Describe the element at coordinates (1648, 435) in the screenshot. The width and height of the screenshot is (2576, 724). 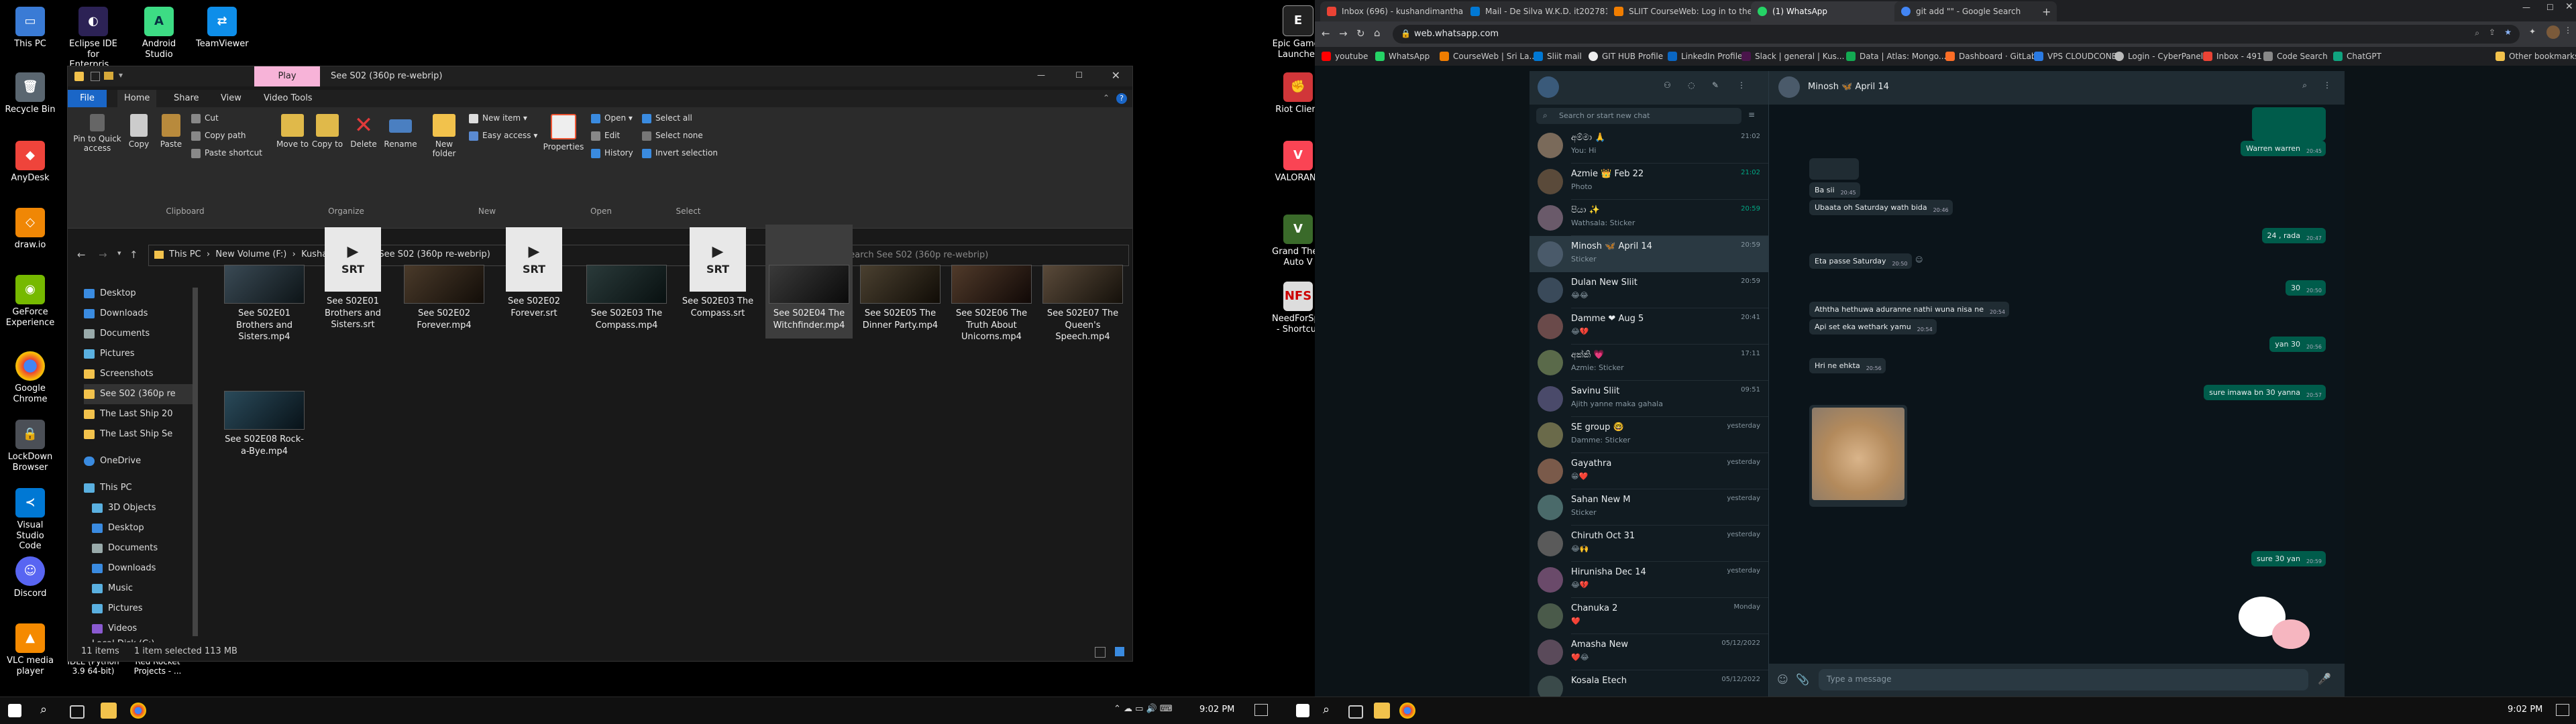
I see `chat-list-item: SE group 🤓 Damme: Sticker yesterday` at that location.